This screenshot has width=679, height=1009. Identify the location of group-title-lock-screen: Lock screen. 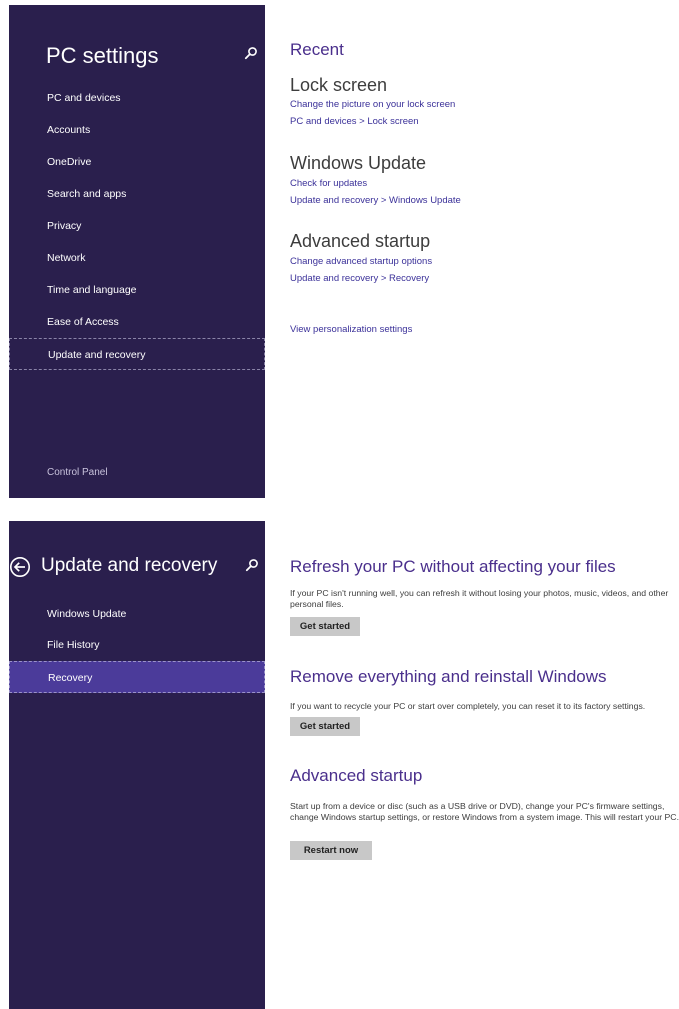
(339, 85).